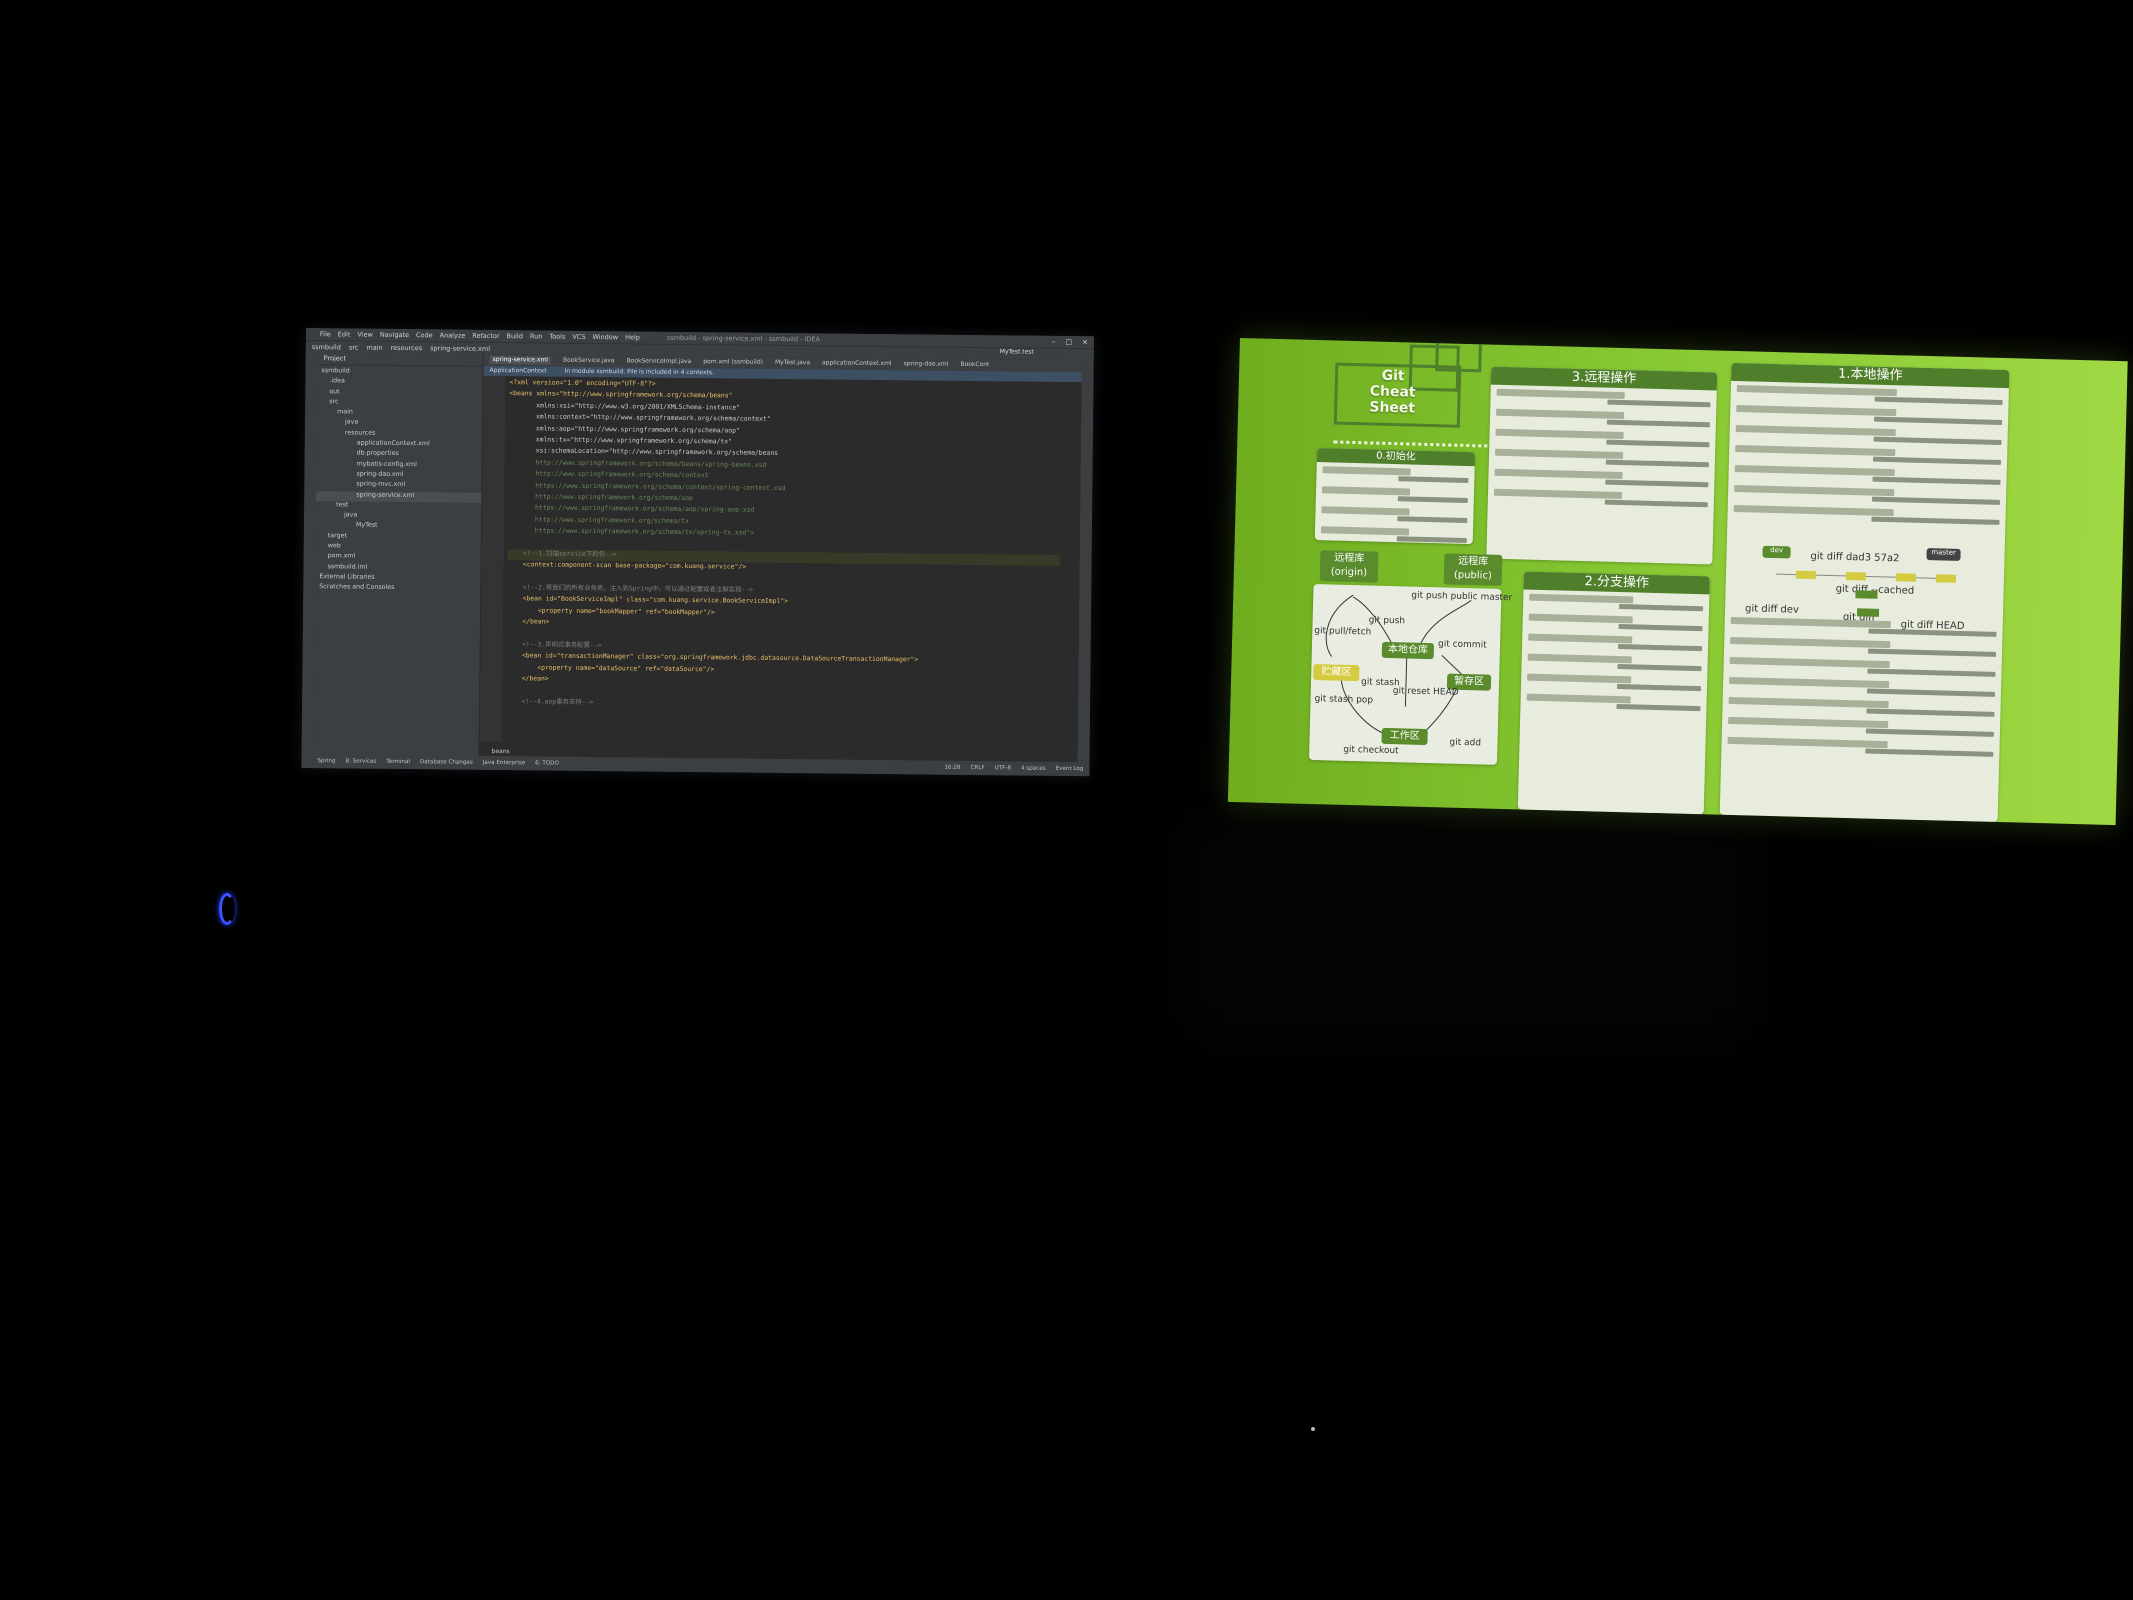  I want to click on menu-window: Window, so click(605, 337).